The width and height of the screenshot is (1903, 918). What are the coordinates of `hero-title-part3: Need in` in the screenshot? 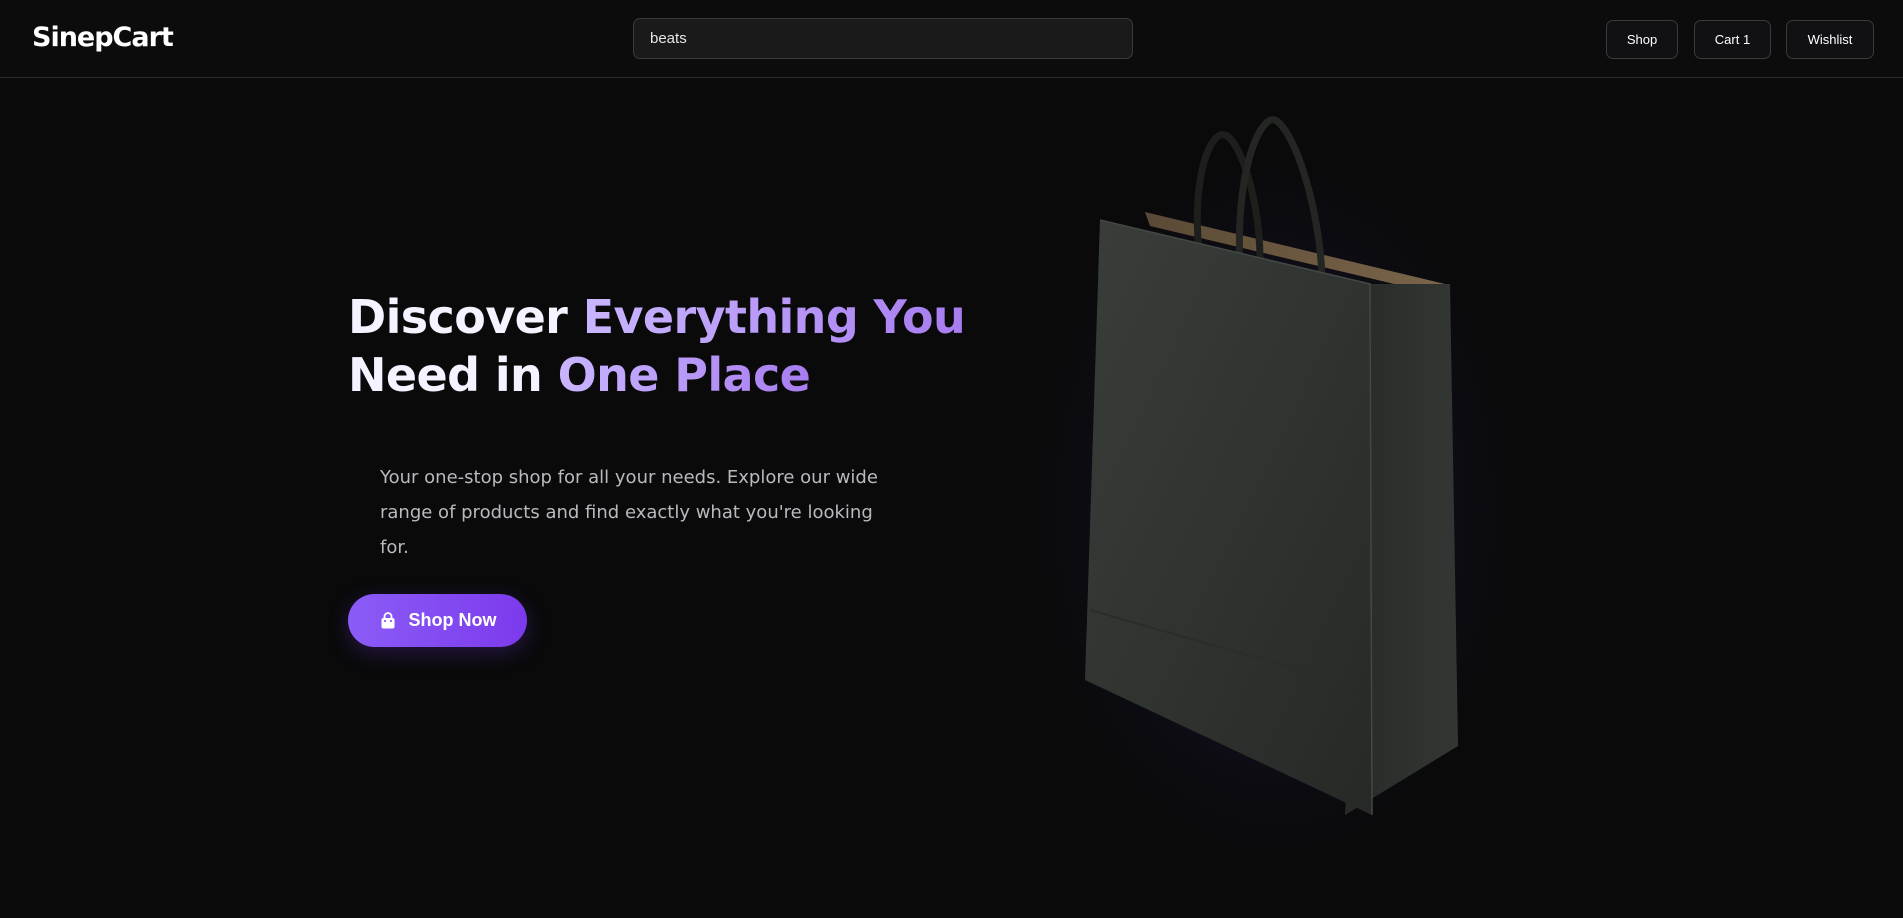 It's located at (453, 375).